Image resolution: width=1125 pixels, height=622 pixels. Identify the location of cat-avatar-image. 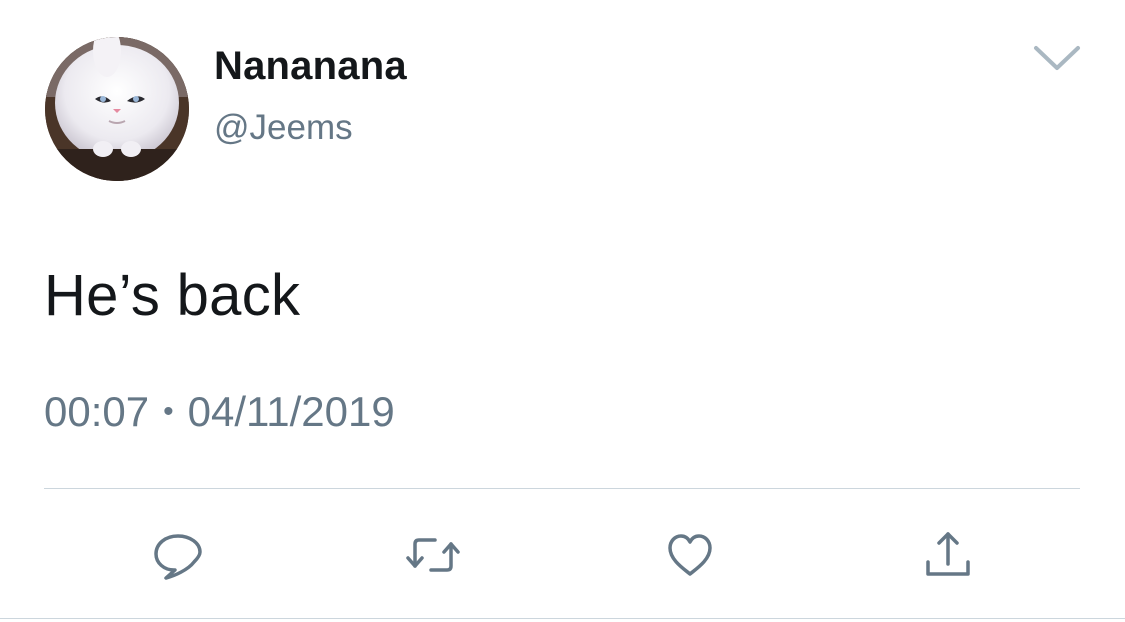
(117, 109).